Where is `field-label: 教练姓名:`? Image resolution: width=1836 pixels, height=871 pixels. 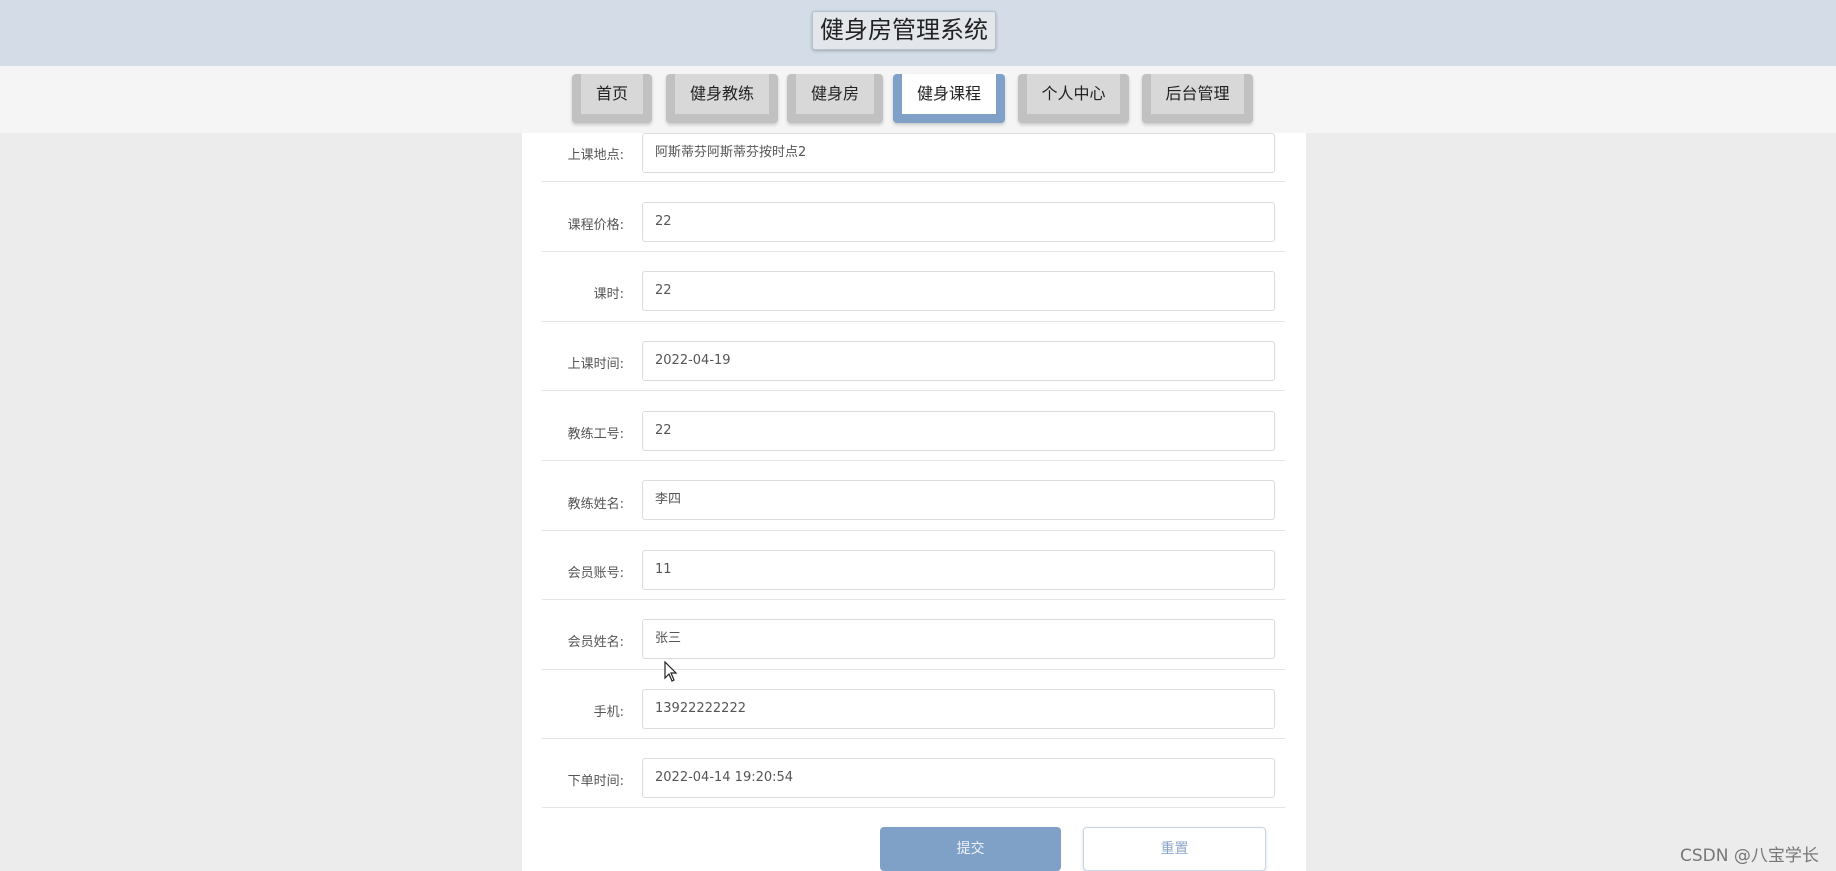 field-label: 教练姓名: is located at coordinates (595, 504).